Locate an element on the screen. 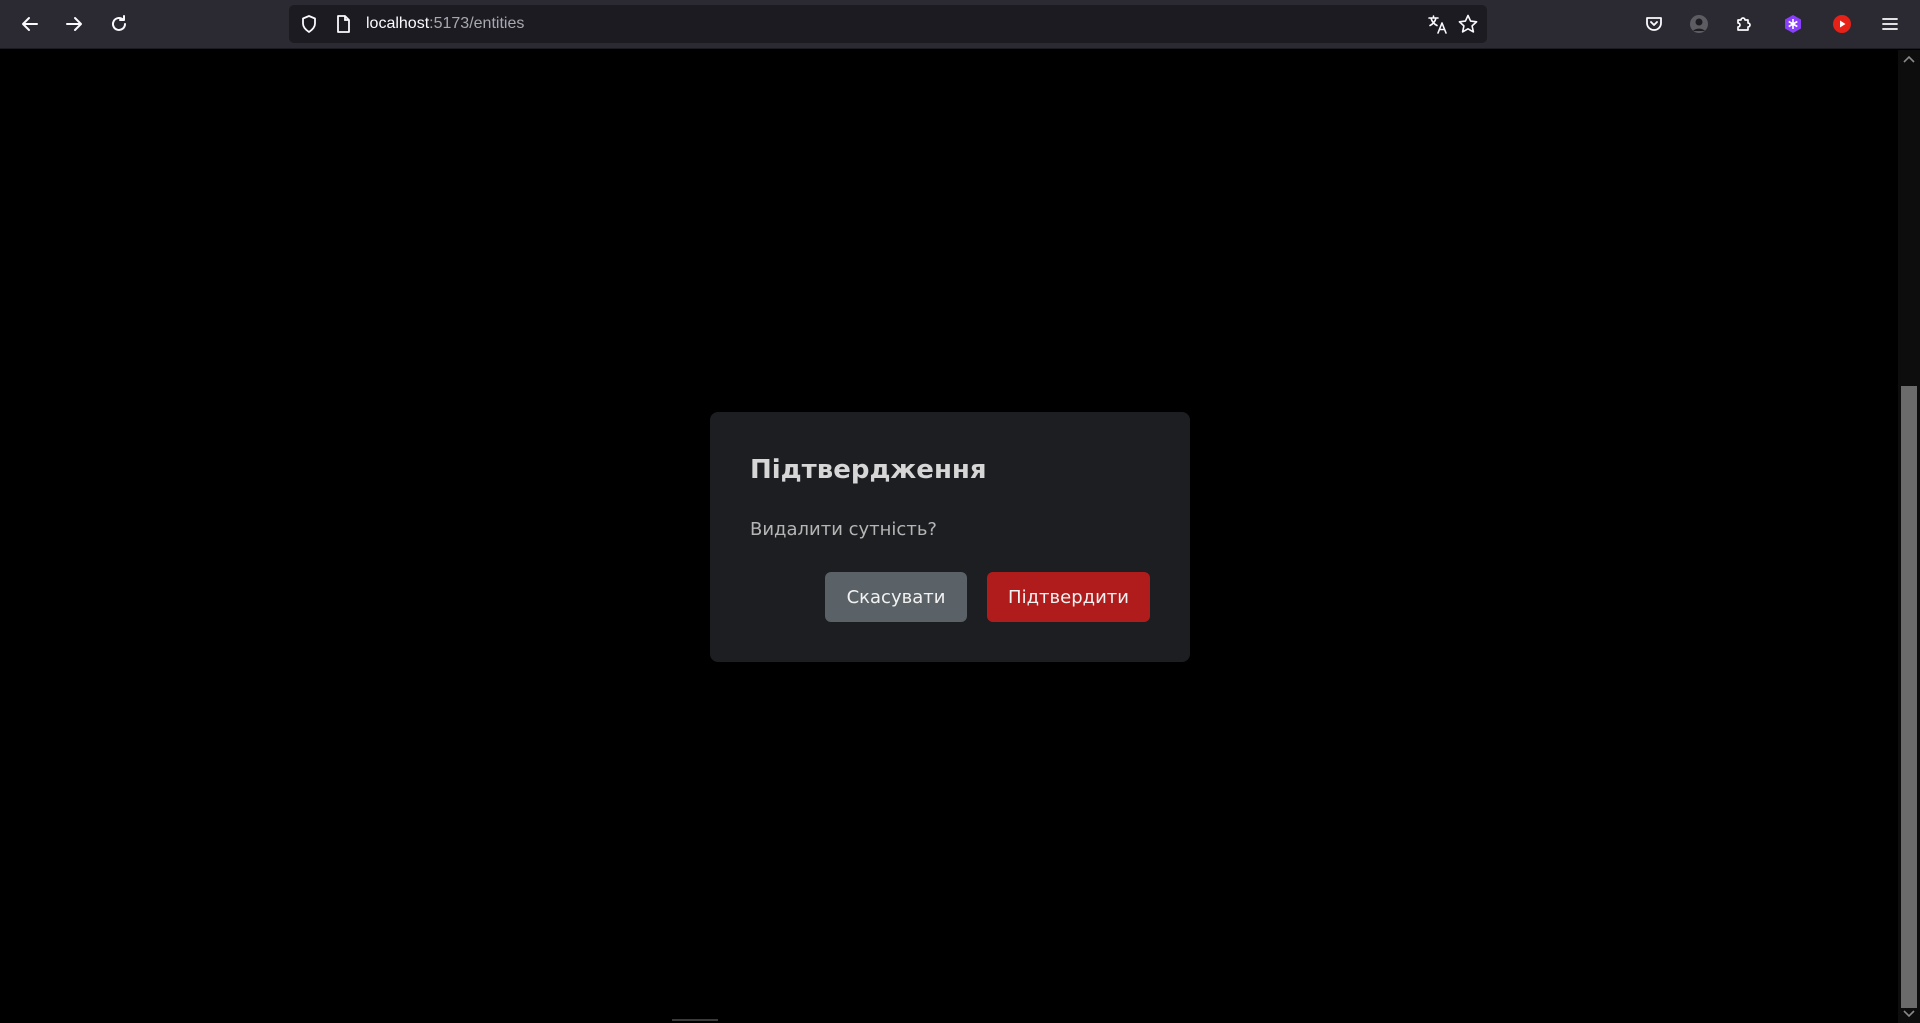  shield-icon is located at coordinates (309, 24).